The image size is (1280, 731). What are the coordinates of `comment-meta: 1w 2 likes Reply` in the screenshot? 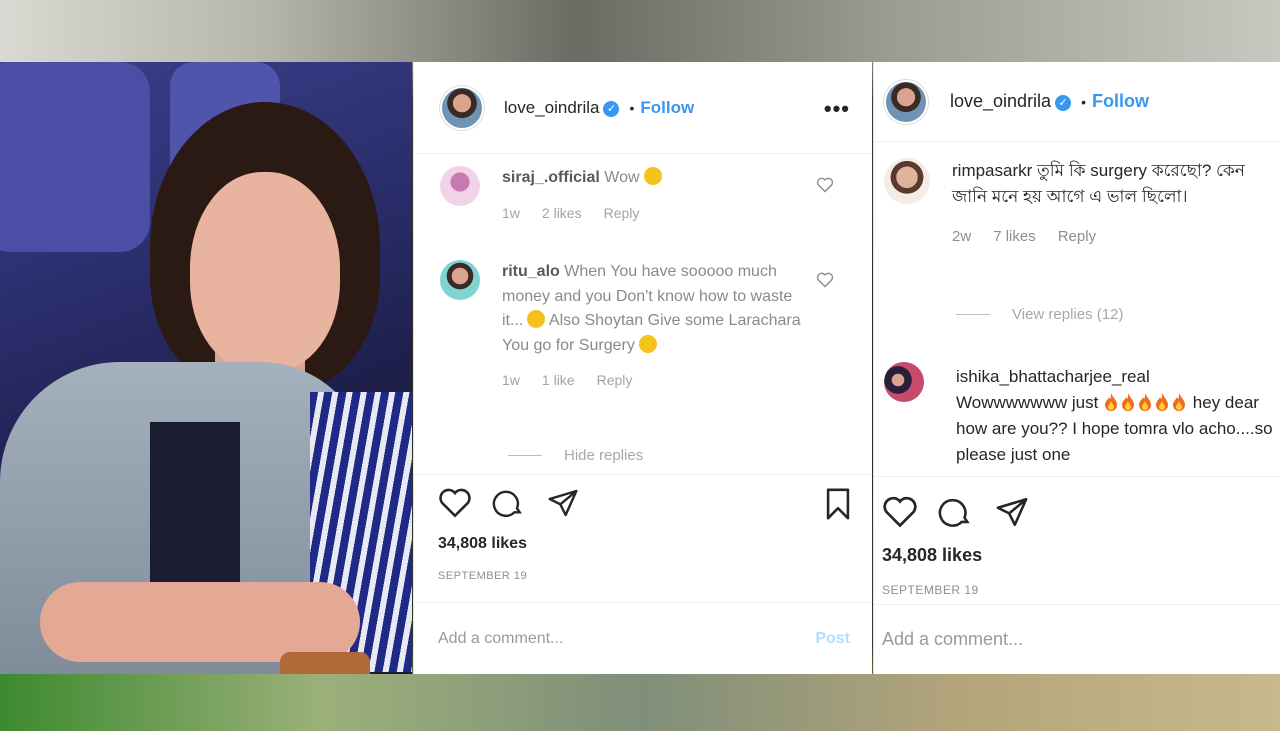 It's located at (582, 213).